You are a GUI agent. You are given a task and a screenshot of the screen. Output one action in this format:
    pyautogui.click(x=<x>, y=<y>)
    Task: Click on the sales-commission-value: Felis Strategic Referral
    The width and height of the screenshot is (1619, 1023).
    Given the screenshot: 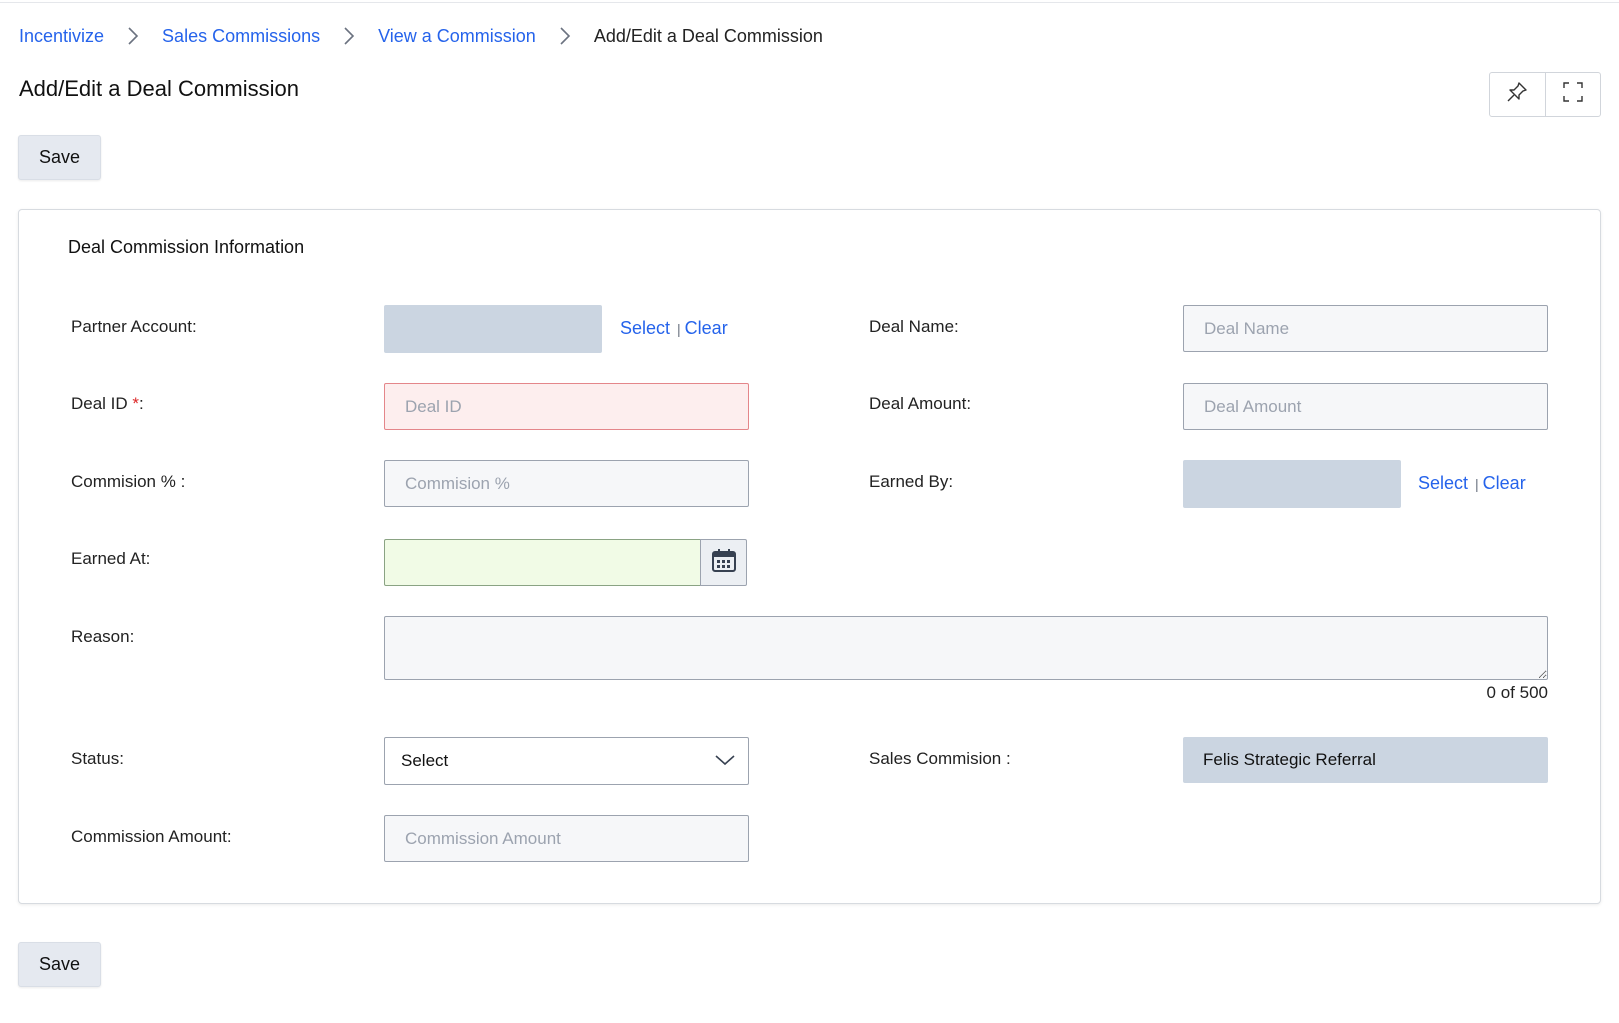 What is the action you would take?
    pyautogui.click(x=1365, y=760)
    